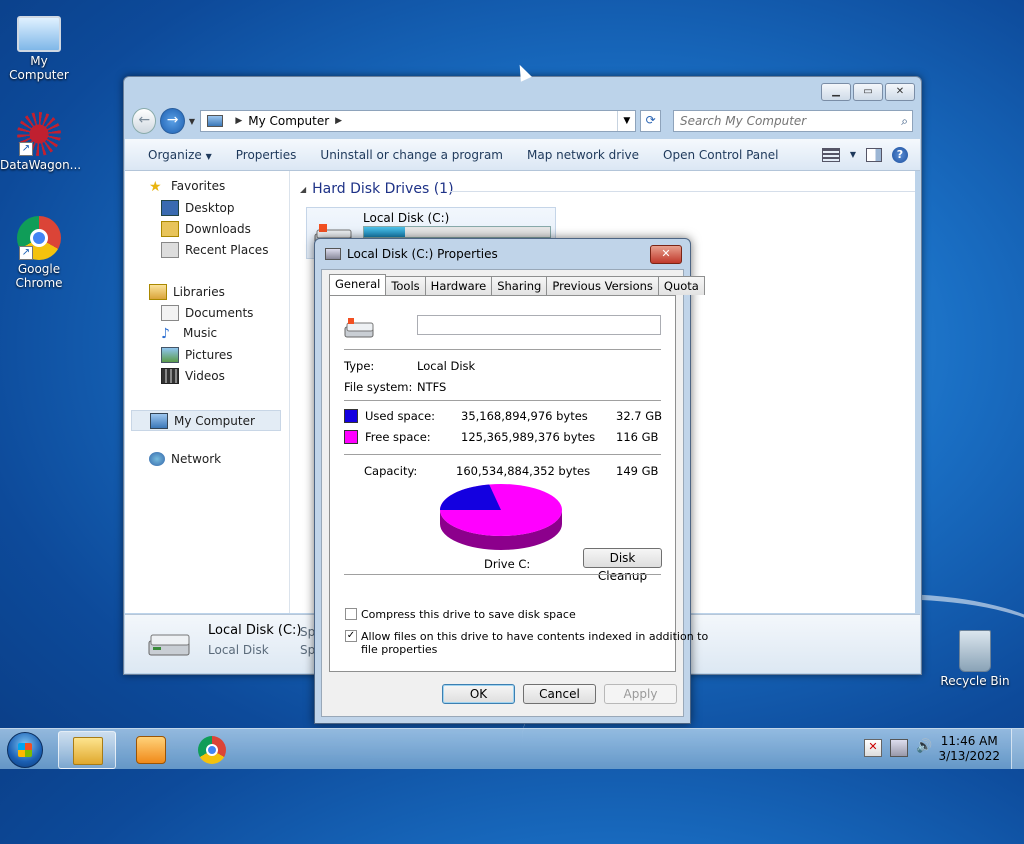 The width and height of the screenshot is (1024, 844). What do you see at coordinates (539, 325) in the screenshot?
I see `volume-label-input` at bounding box center [539, 325].